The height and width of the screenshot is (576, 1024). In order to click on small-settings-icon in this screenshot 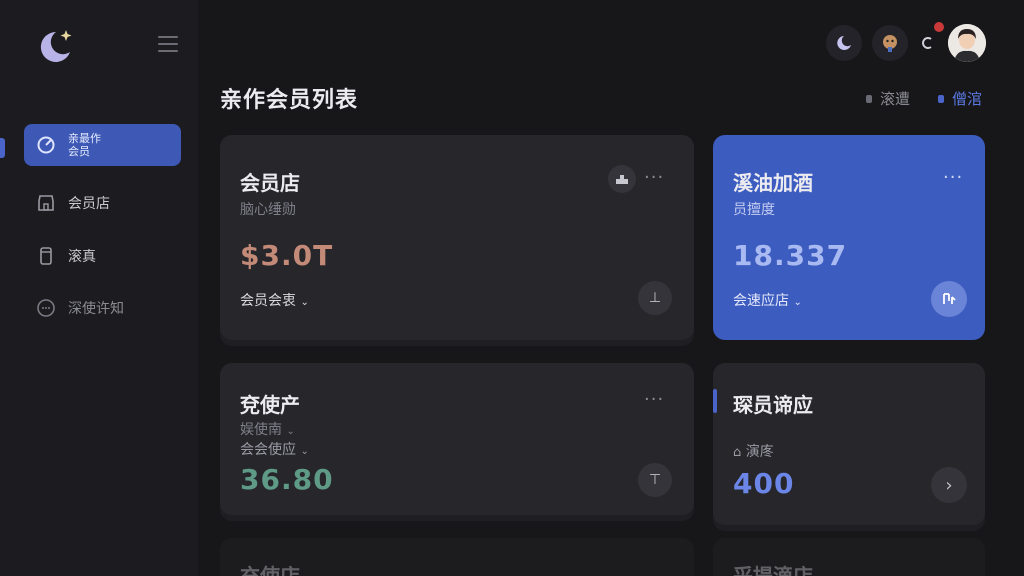, I will do `click(927, 43)`.